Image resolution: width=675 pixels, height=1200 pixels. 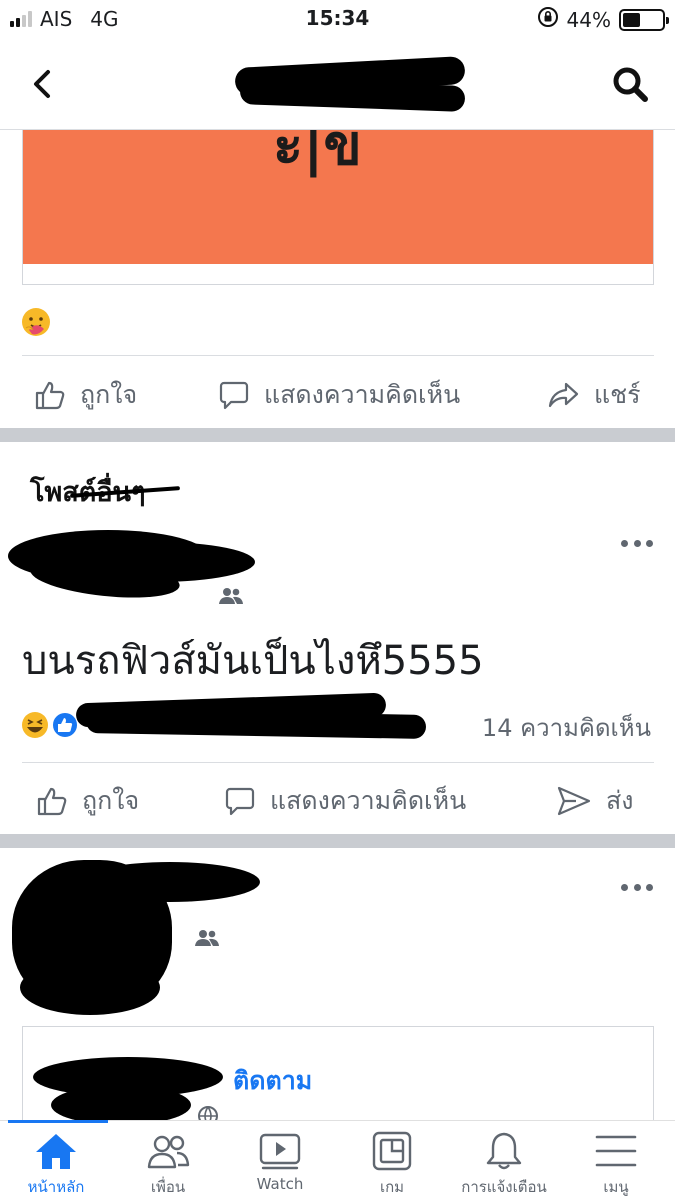 What do you see at coordinates (280, 1184) in the screenshot?
I see `tab-watch-label: Watch` at bounding box center [280, 1184].